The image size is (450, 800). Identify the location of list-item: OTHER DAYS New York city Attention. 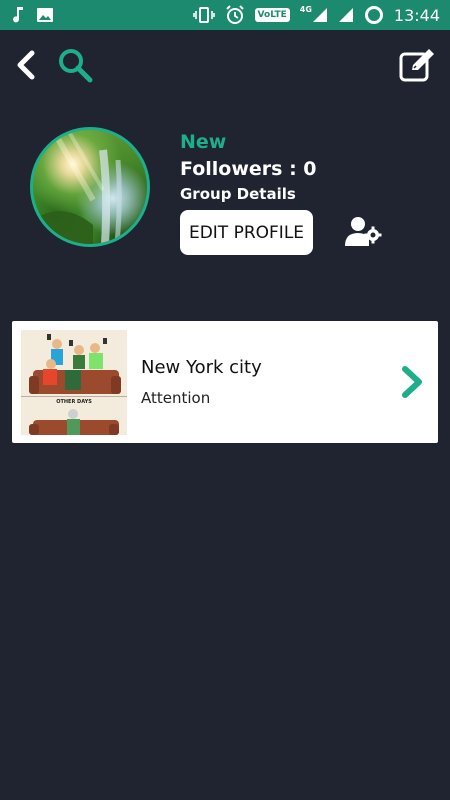
(225, 382).